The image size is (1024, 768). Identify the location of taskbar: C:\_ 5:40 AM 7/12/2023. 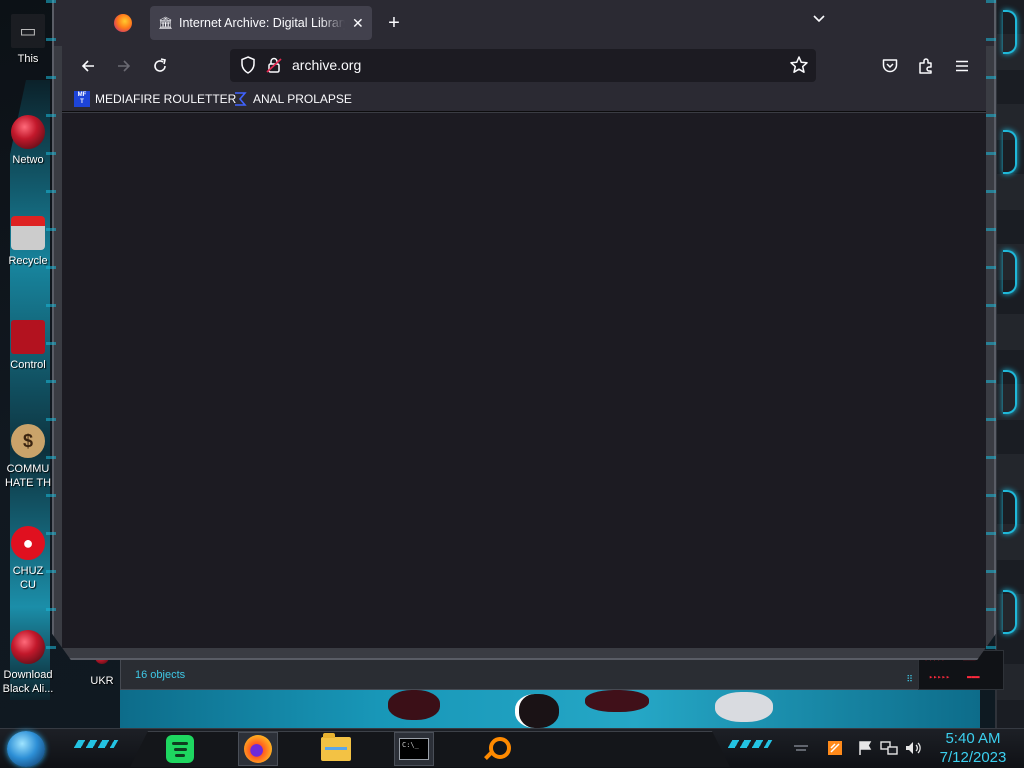
(512, 748).